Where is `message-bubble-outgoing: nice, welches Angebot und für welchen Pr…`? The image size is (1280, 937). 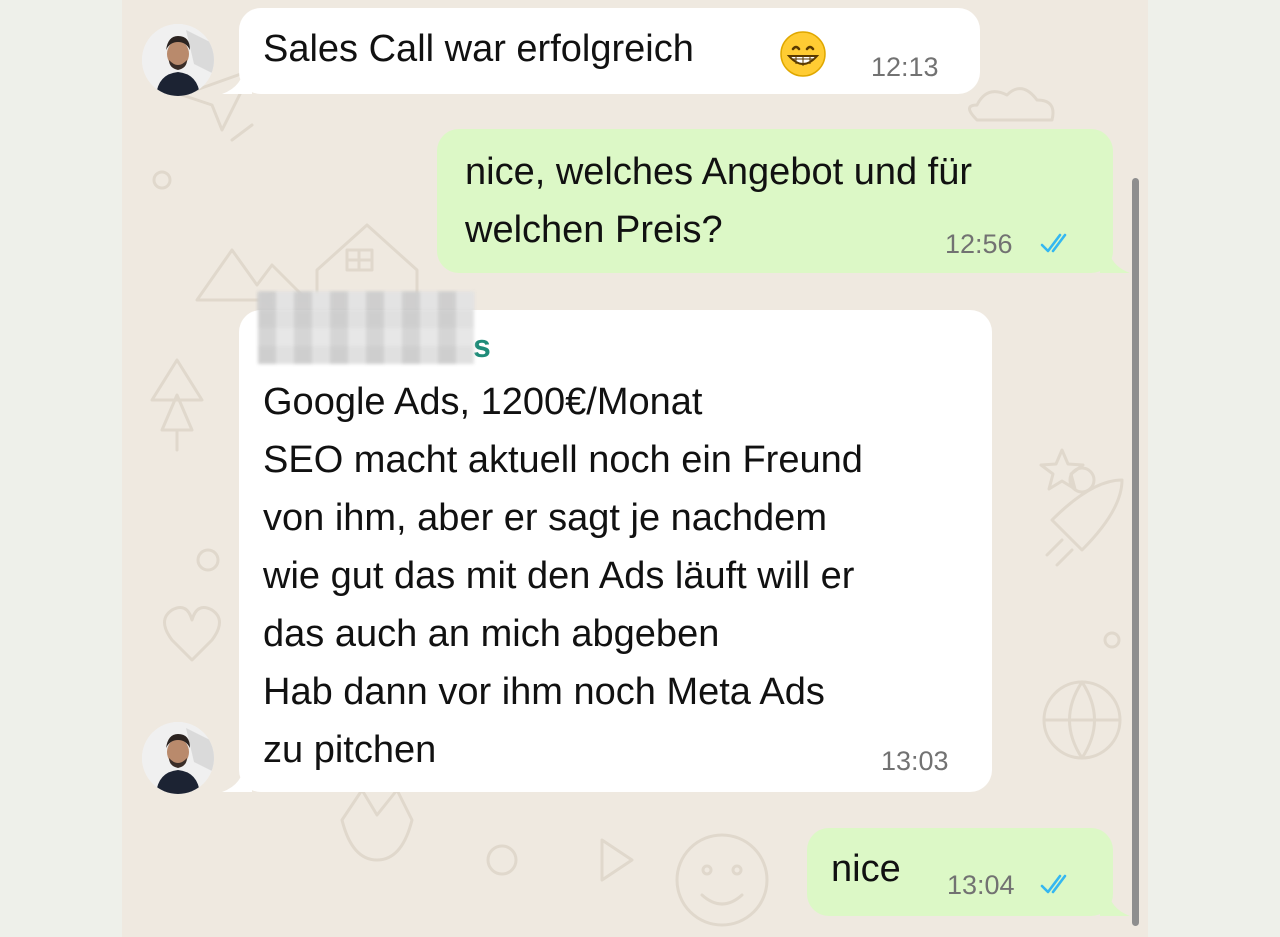 message-bubble-outgoing: nice, welches Angebot und für welchen Pr… is located at coordinates (775, 201).